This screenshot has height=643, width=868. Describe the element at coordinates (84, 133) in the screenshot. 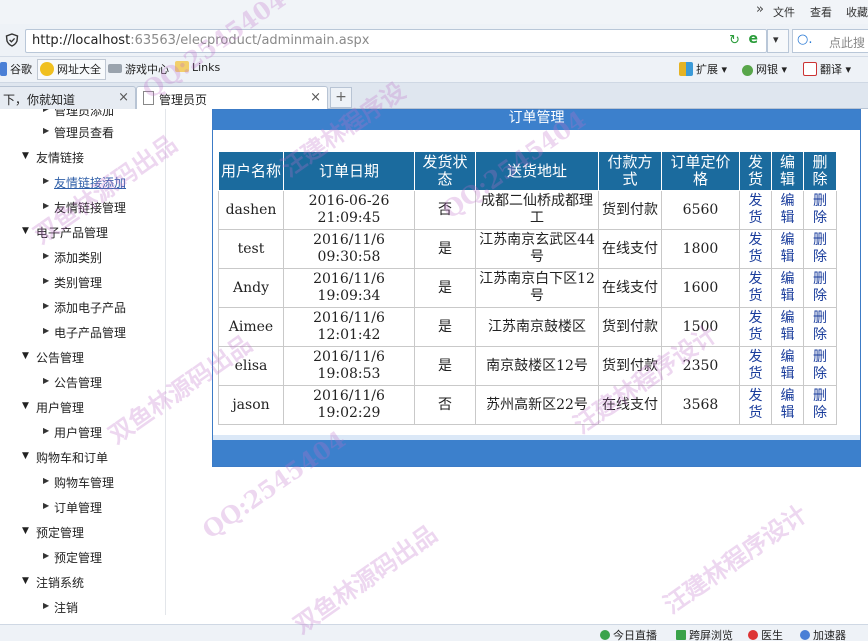

I see `sidebar-item-label: 管理员查看` at that location.